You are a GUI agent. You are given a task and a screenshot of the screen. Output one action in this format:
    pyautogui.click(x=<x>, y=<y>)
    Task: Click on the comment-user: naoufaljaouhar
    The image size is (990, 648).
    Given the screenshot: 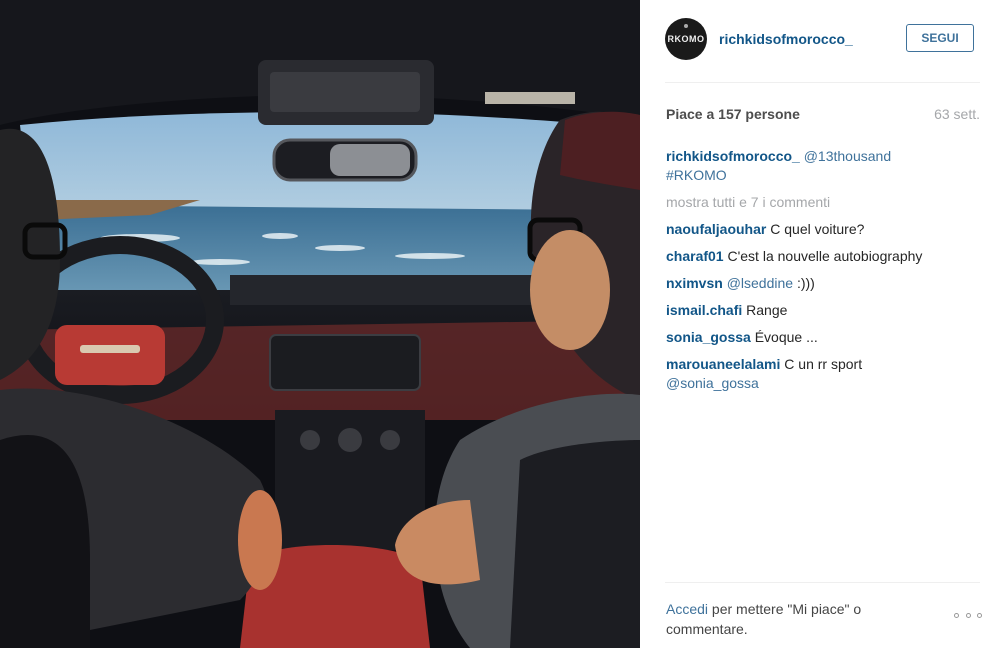 What is the action you would take?
    pyautogui.click(x=716, y=229)
    